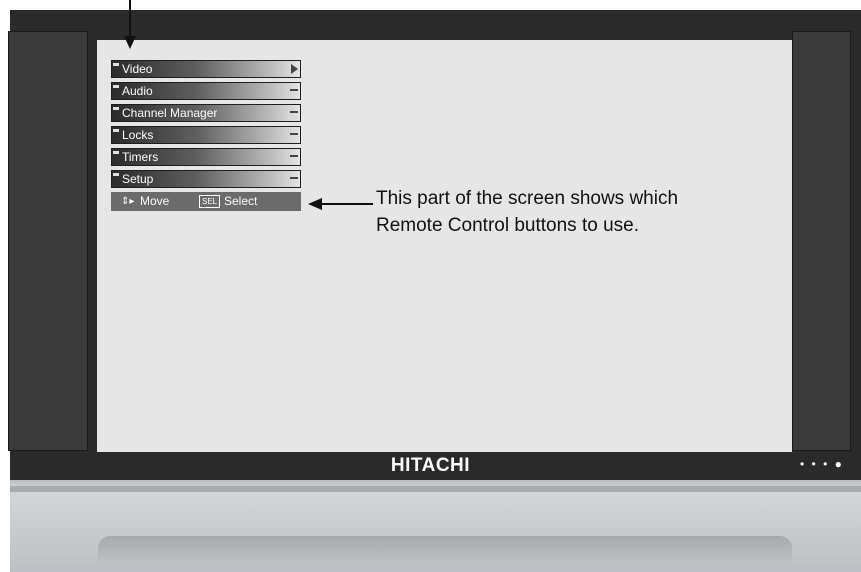 The width and height of the screenshot is (861, 572). Describe the element at coordinates (346, 204) in the screenshot. I see `callout-arrow-line` at that location.